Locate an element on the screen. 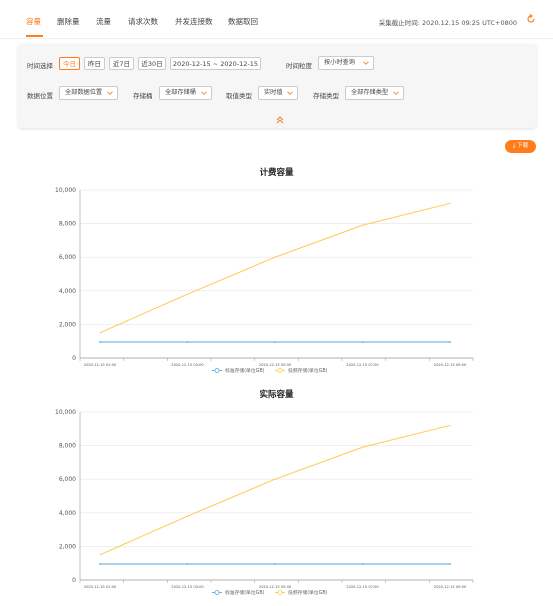  tab-traffic: 流量 is located at coordinates (103, 21).